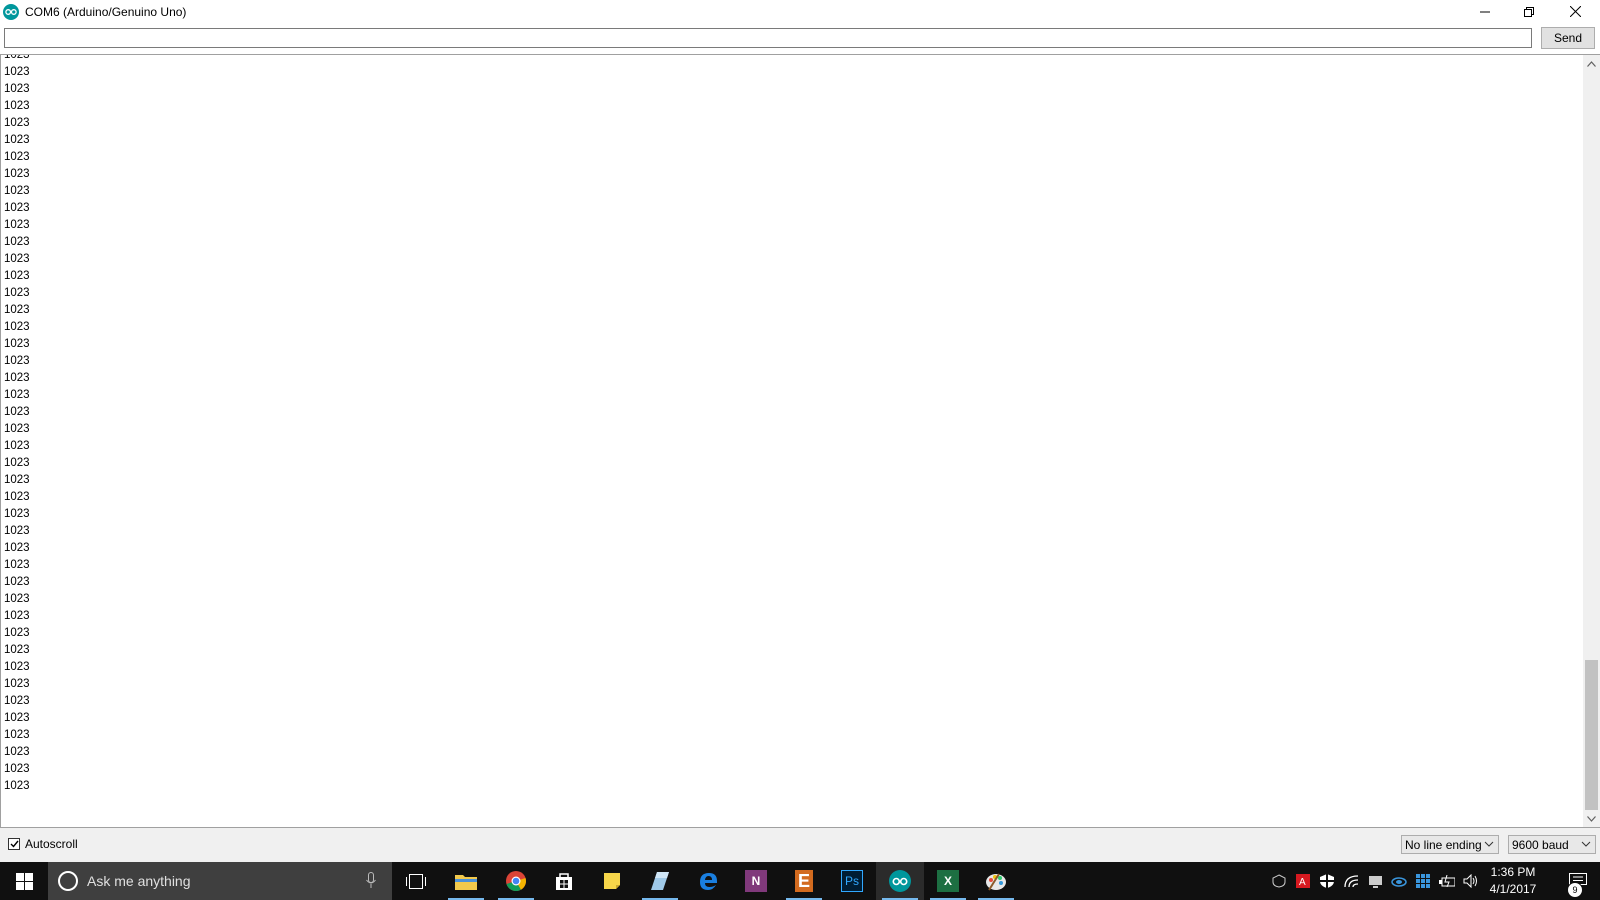 The image size is (1600, 900). I want to click on photoshop-icon: Ps, so click(852, 881).